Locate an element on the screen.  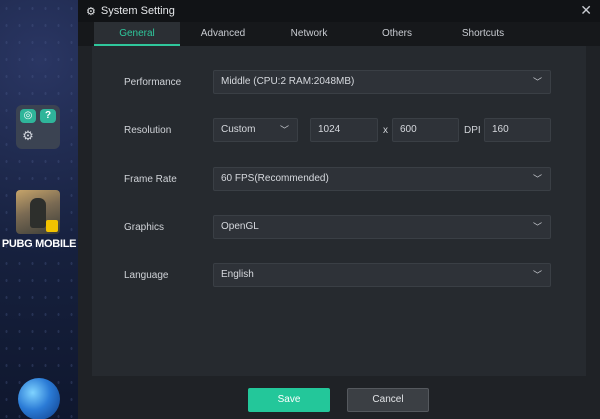
language-value: English is located at coordinates (237, 274).